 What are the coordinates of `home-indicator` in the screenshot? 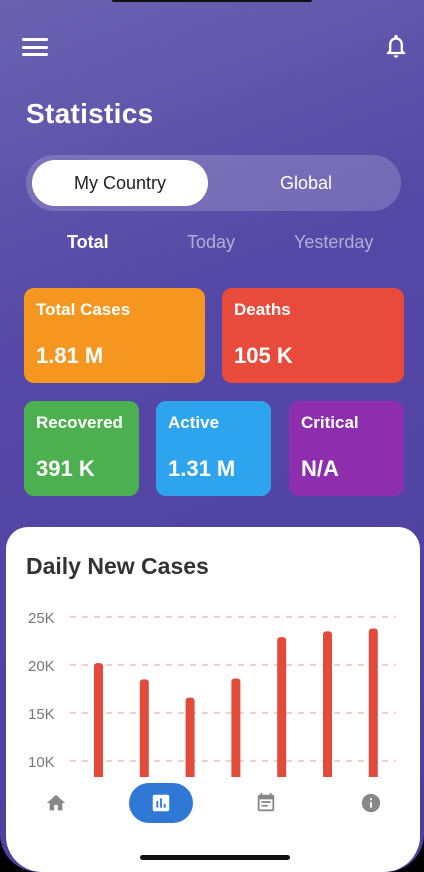 It's located at (215, 857).